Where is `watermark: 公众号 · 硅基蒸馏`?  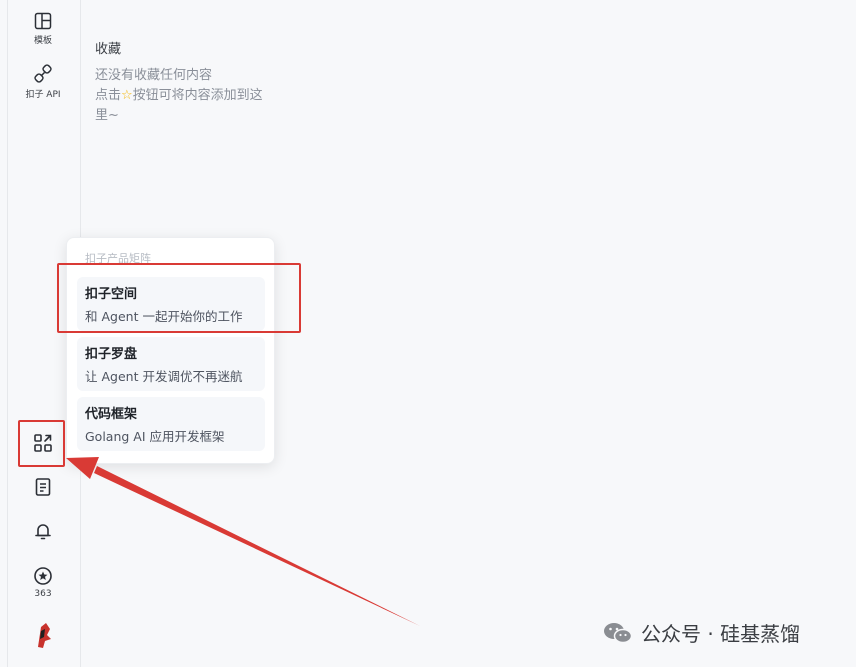 watermark: 公众号 · 硅基蒸馏 is located at coordinates (701, 632).